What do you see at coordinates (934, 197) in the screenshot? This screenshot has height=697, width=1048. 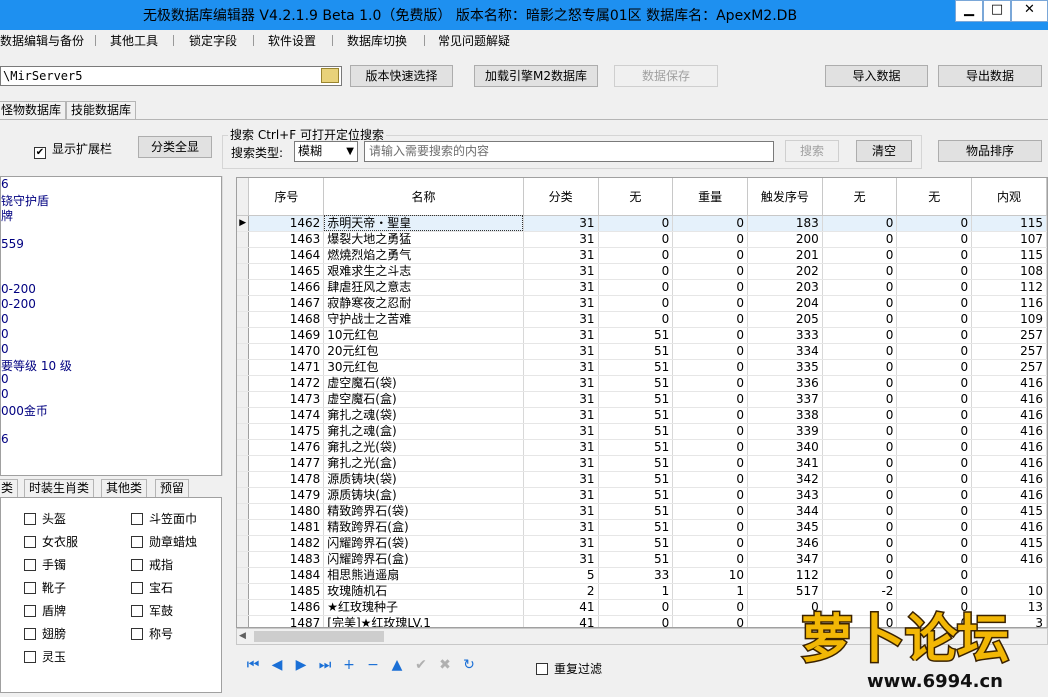 I see `column-header: 无` at bounding box center [934, 197].